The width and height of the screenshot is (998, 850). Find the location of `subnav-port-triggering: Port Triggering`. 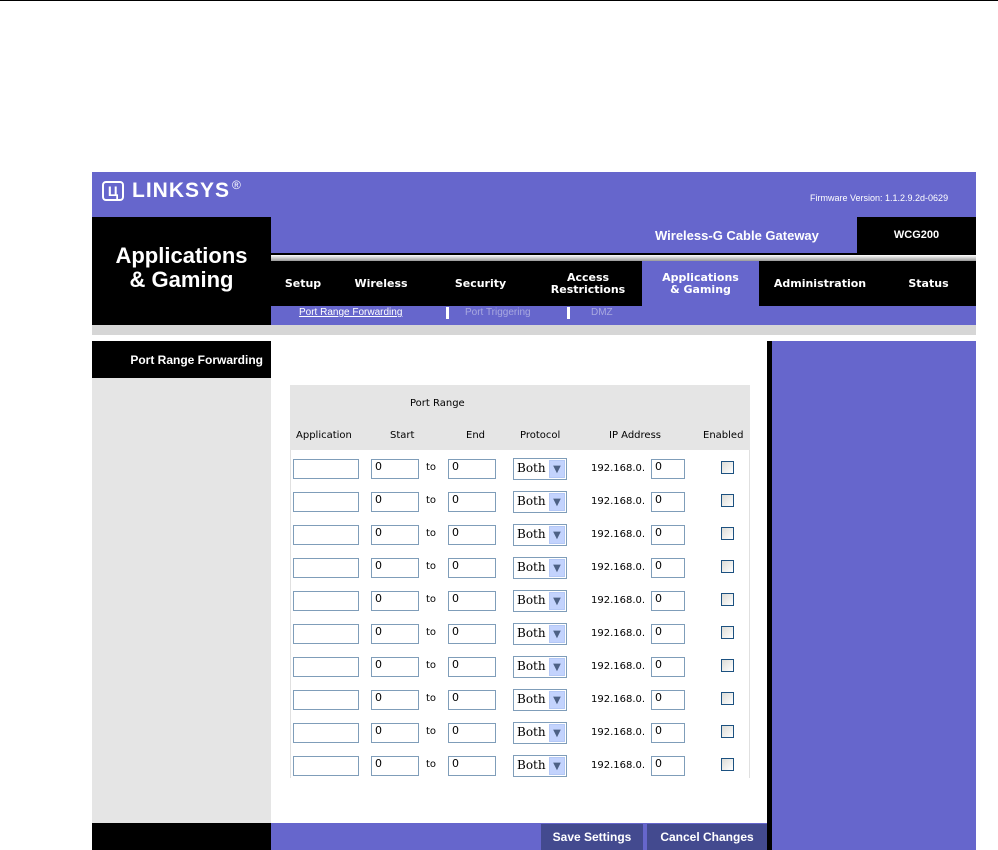

subnav-port-triggering: Port Triggering is located at coordinates (498, 312).